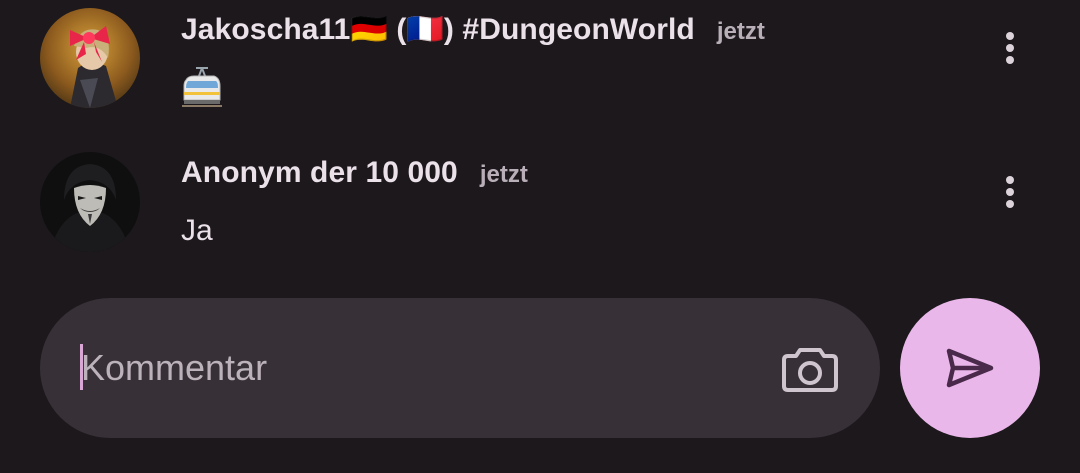 This screenshot has height=473, width=1080. I want to click on send-button, so click(970, 368).